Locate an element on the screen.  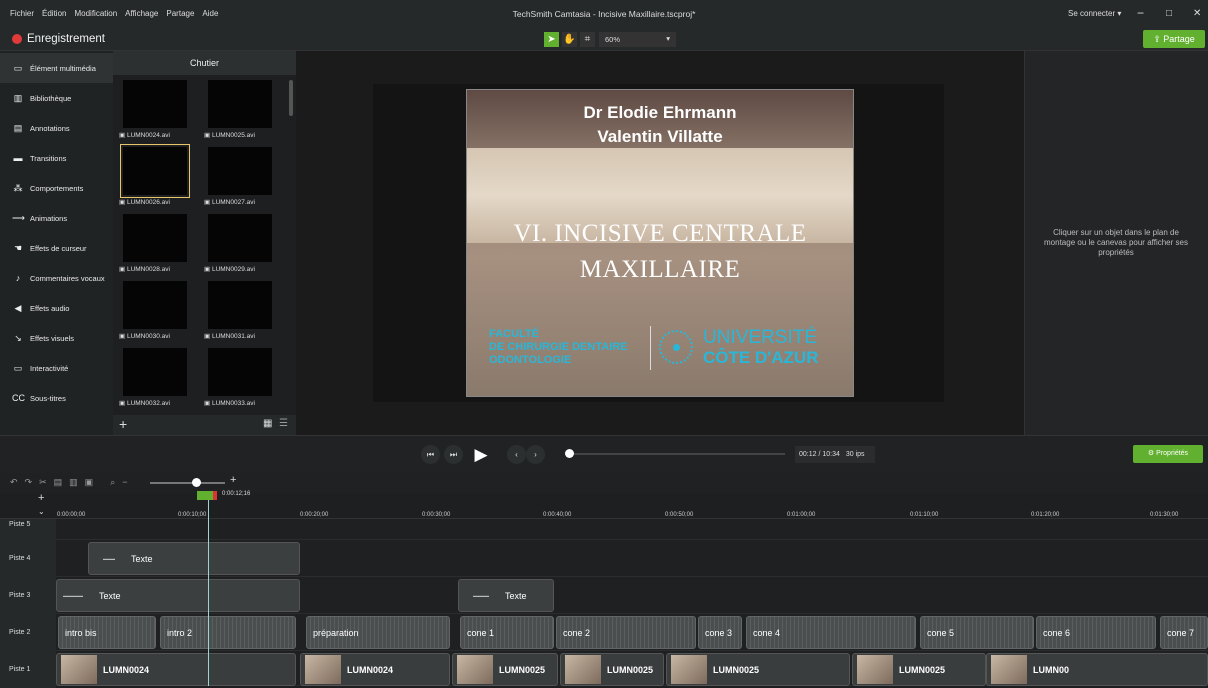
media-clip: ▣ LUMN0029.avi is located at coordinates (241, 243).